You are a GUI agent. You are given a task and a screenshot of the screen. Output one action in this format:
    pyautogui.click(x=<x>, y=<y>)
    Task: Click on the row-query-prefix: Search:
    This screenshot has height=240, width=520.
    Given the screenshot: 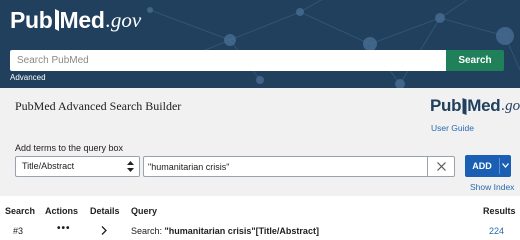 What is the action you would take?
    pyautogui.click(x=148, y=231)
    